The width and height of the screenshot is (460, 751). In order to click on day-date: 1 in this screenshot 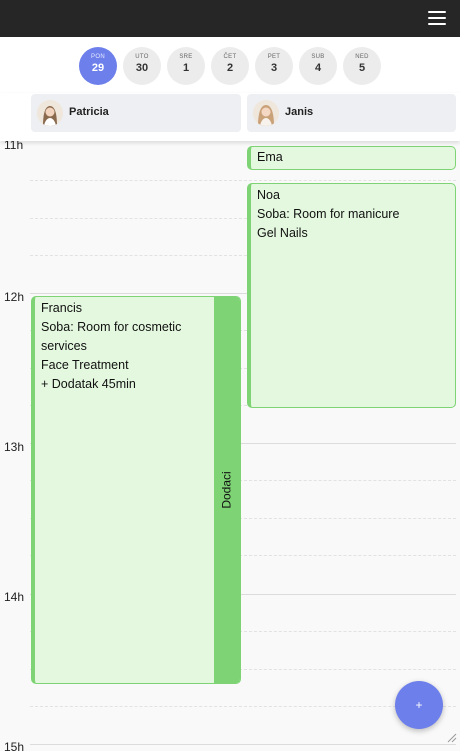, I will do `click(186, 68)`.